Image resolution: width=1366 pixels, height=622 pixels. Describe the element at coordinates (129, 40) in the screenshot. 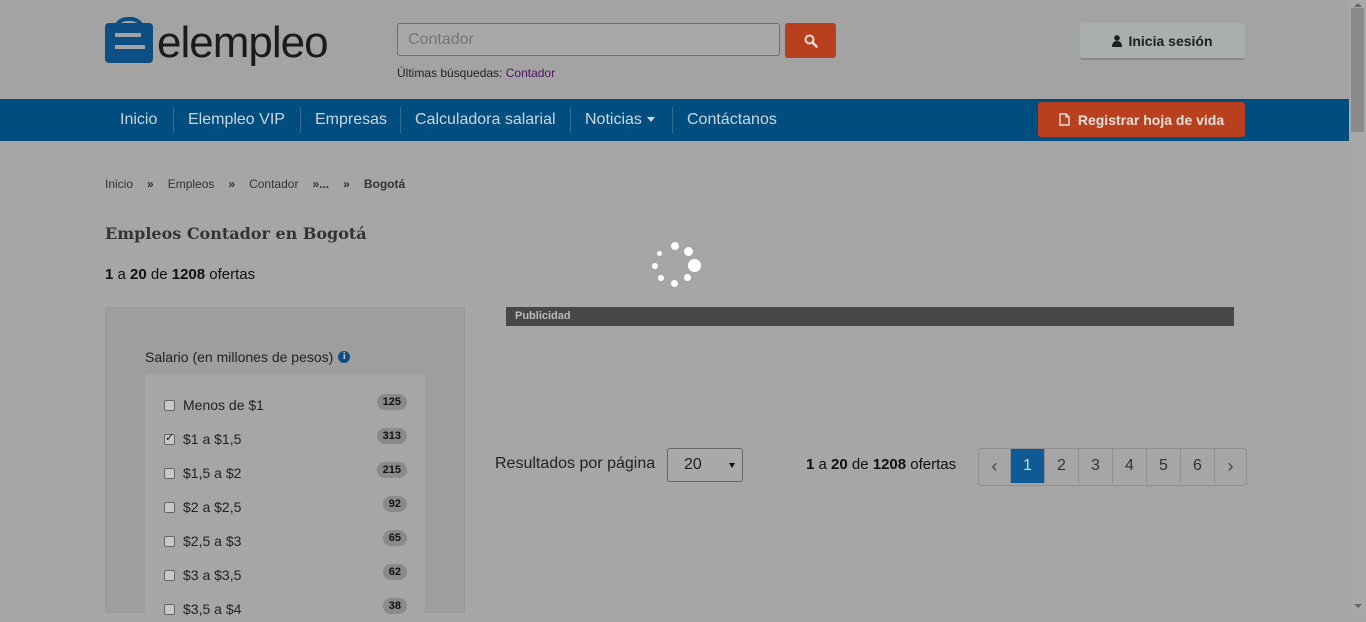

I see `briefcase-logo-icon` at that location.